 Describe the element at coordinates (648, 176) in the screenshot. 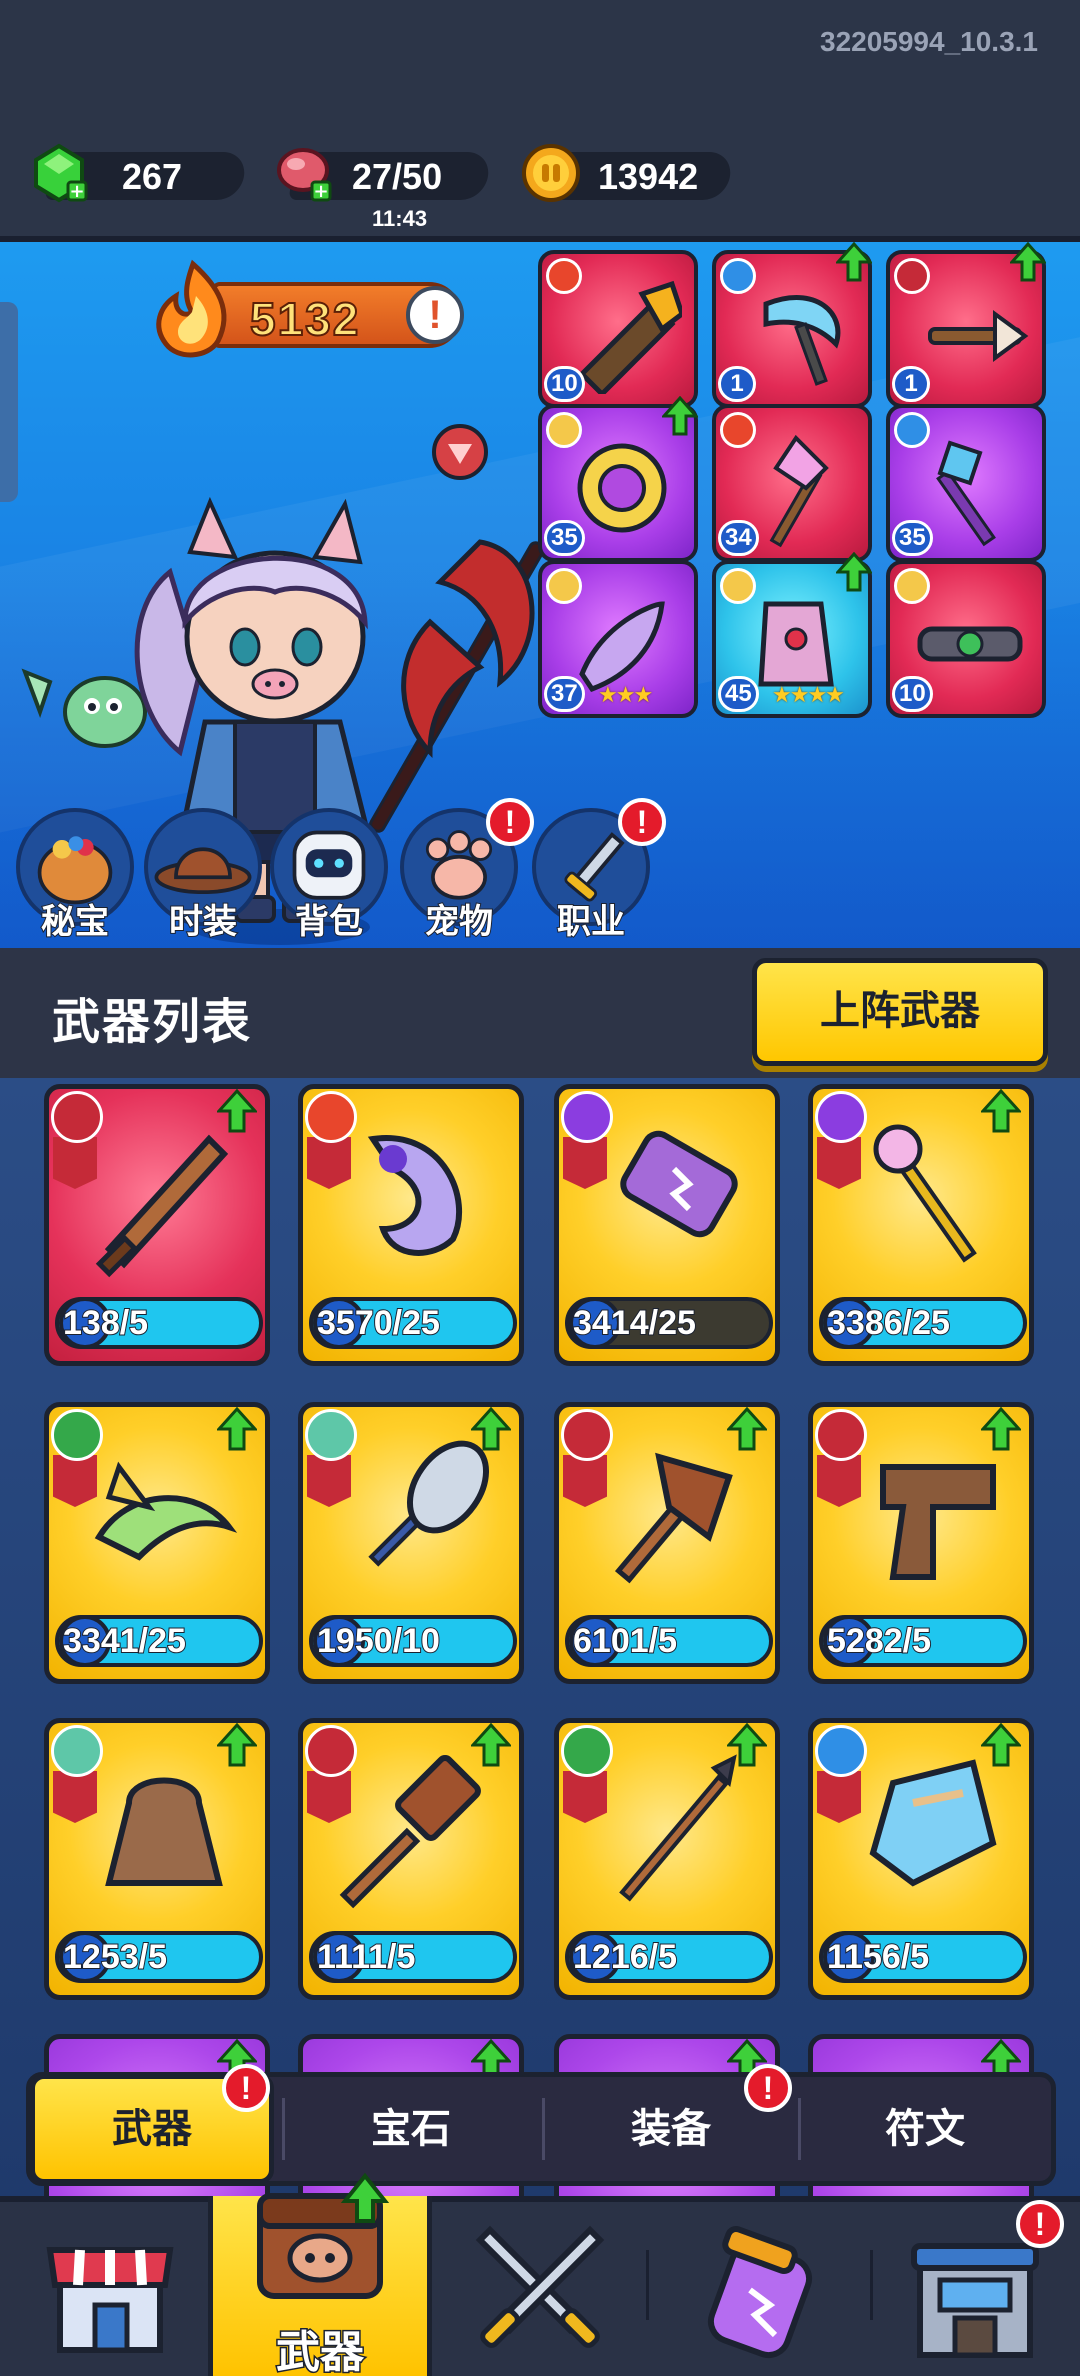

I see `coins-count: 13942` at that location.